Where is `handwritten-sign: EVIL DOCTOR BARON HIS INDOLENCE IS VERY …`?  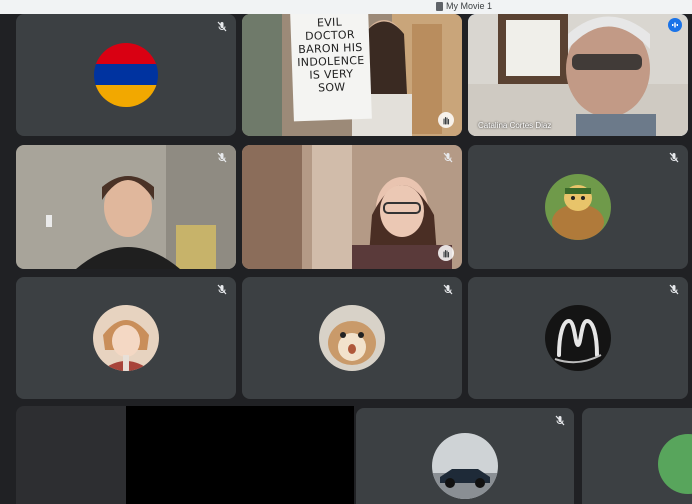
handwritten-sign: EVIL DOCTOR BARON HIS INDOLENCE IS VERY … is located at coordinates (331, 68).